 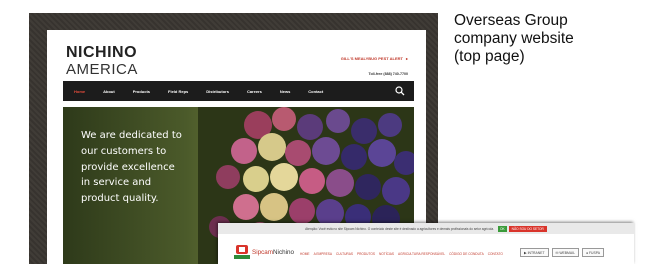 What do you see at coordinates (502, 228) in the screenshot?
I see `notice-ok-button: OK` at bounding box center [502, 228].